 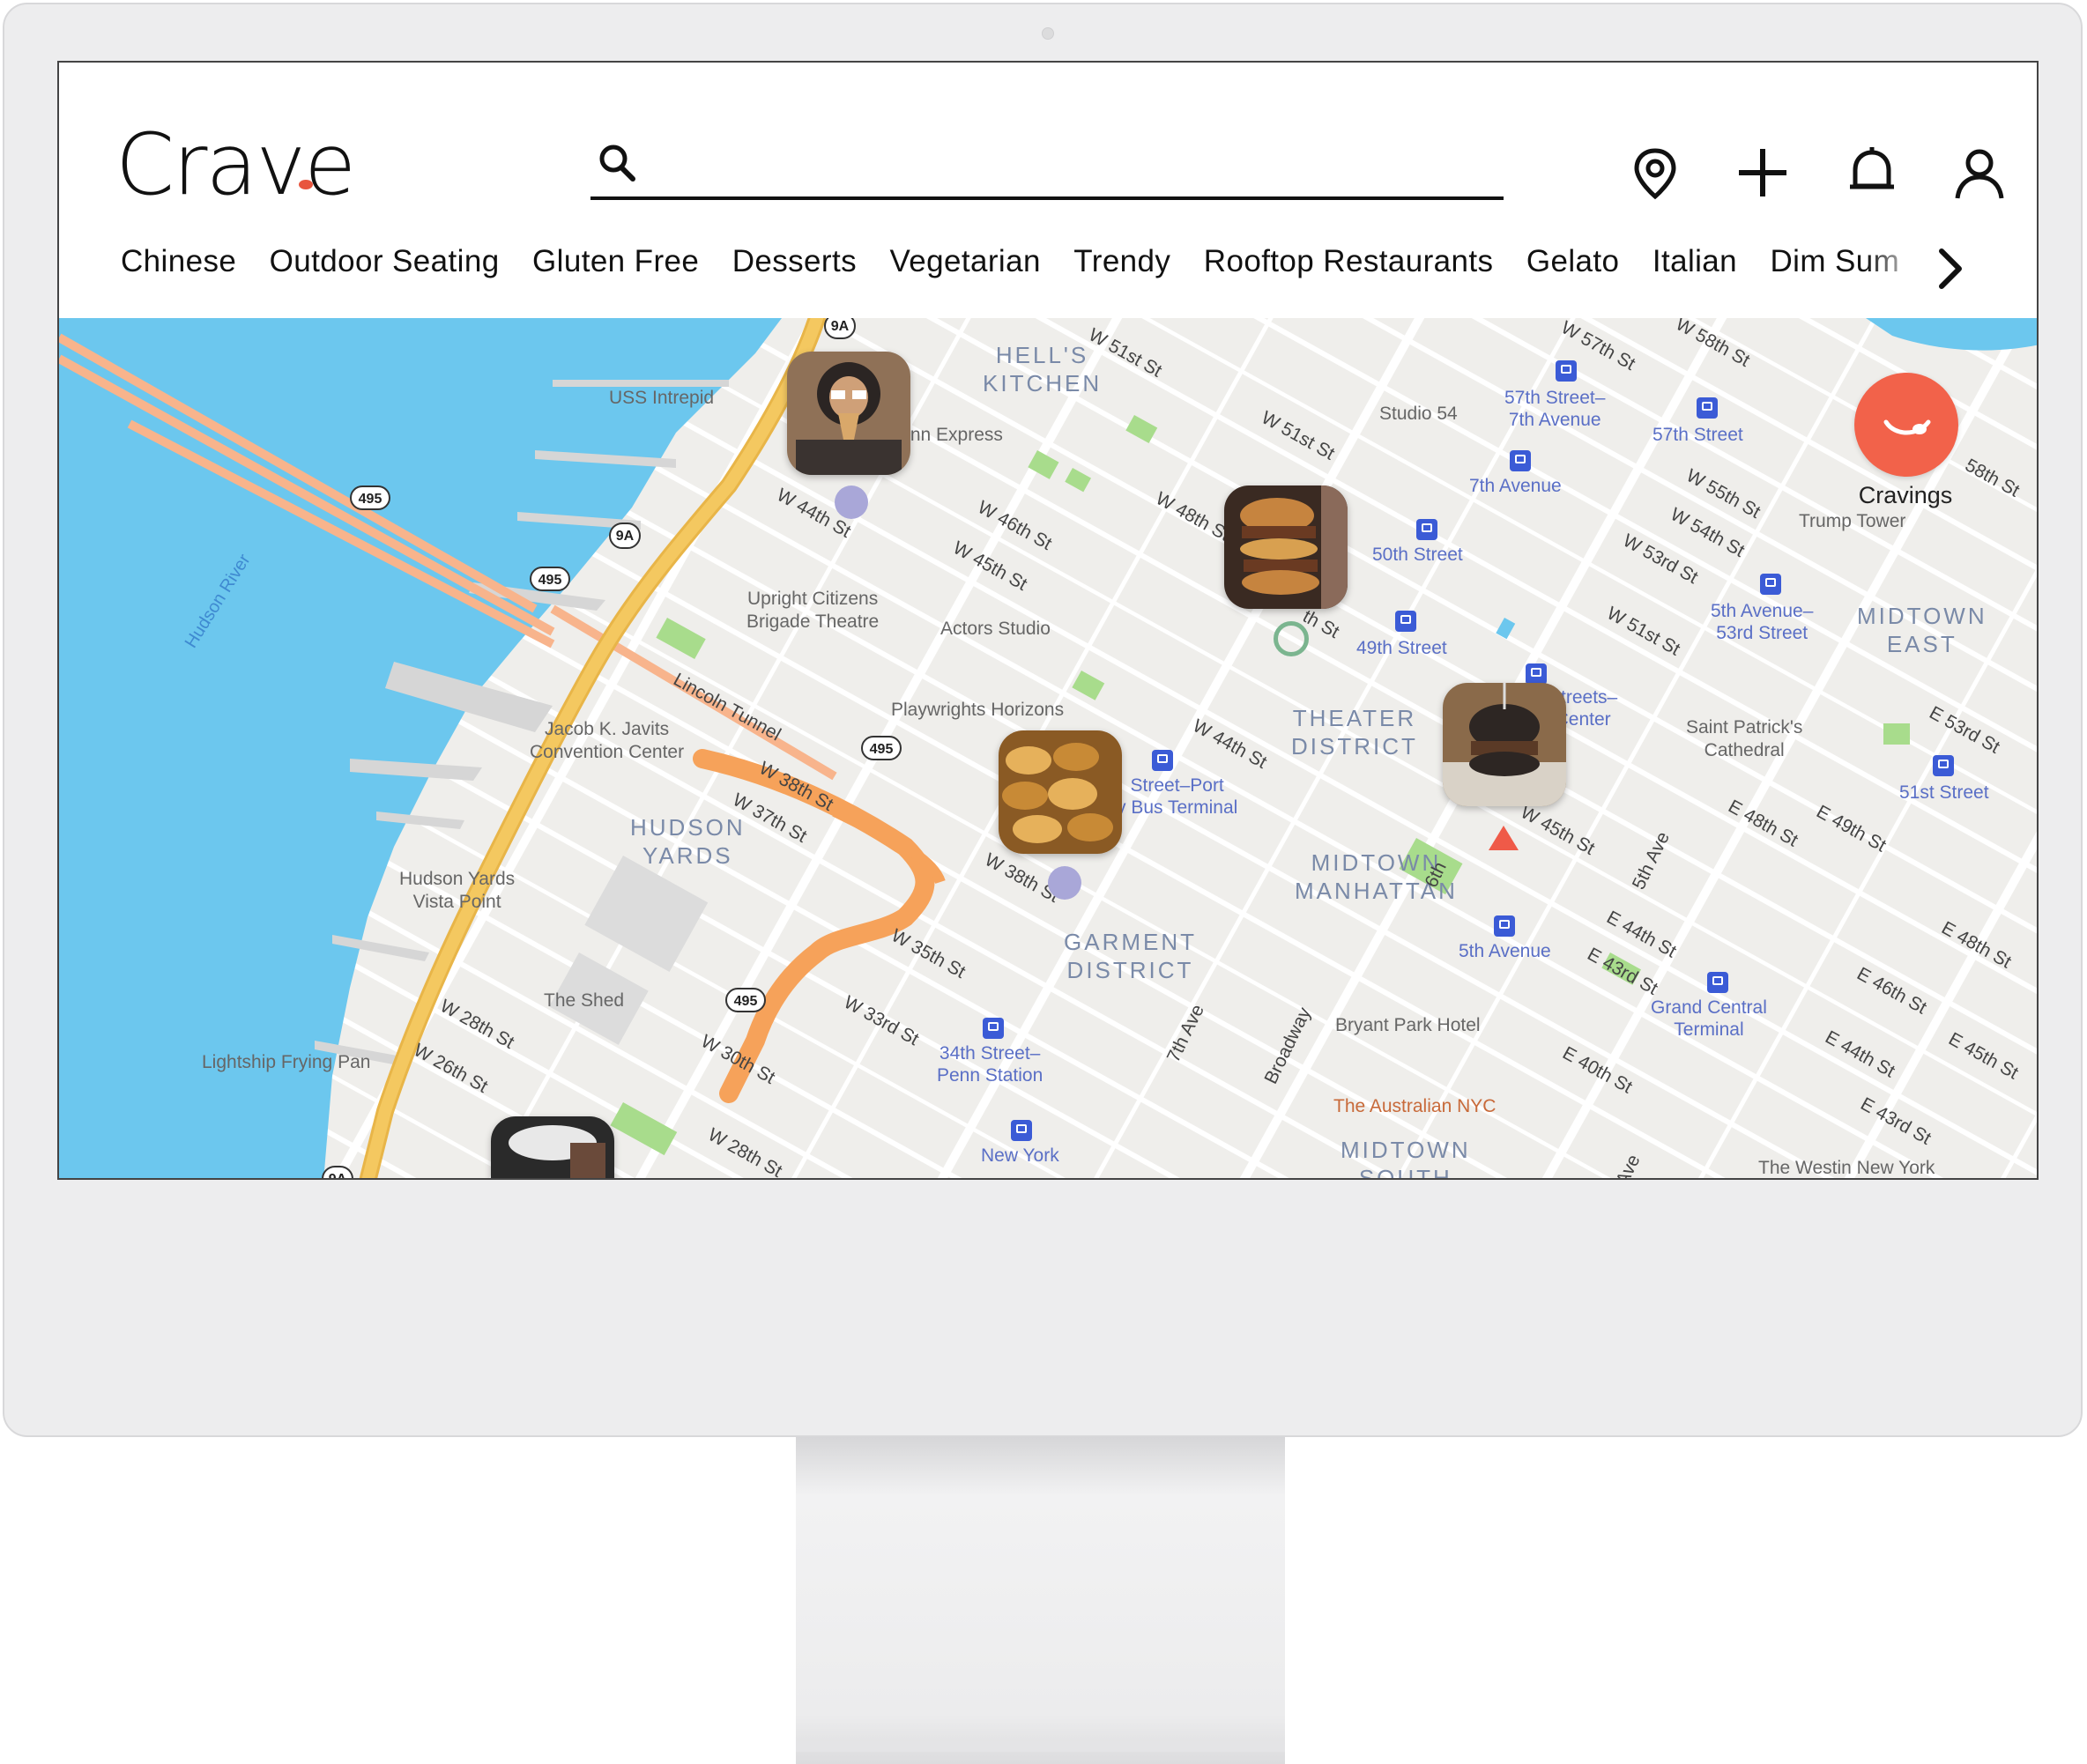 I want to click on district-hudson-yards: HUDSON YARDS, so click(x=688, y=841).